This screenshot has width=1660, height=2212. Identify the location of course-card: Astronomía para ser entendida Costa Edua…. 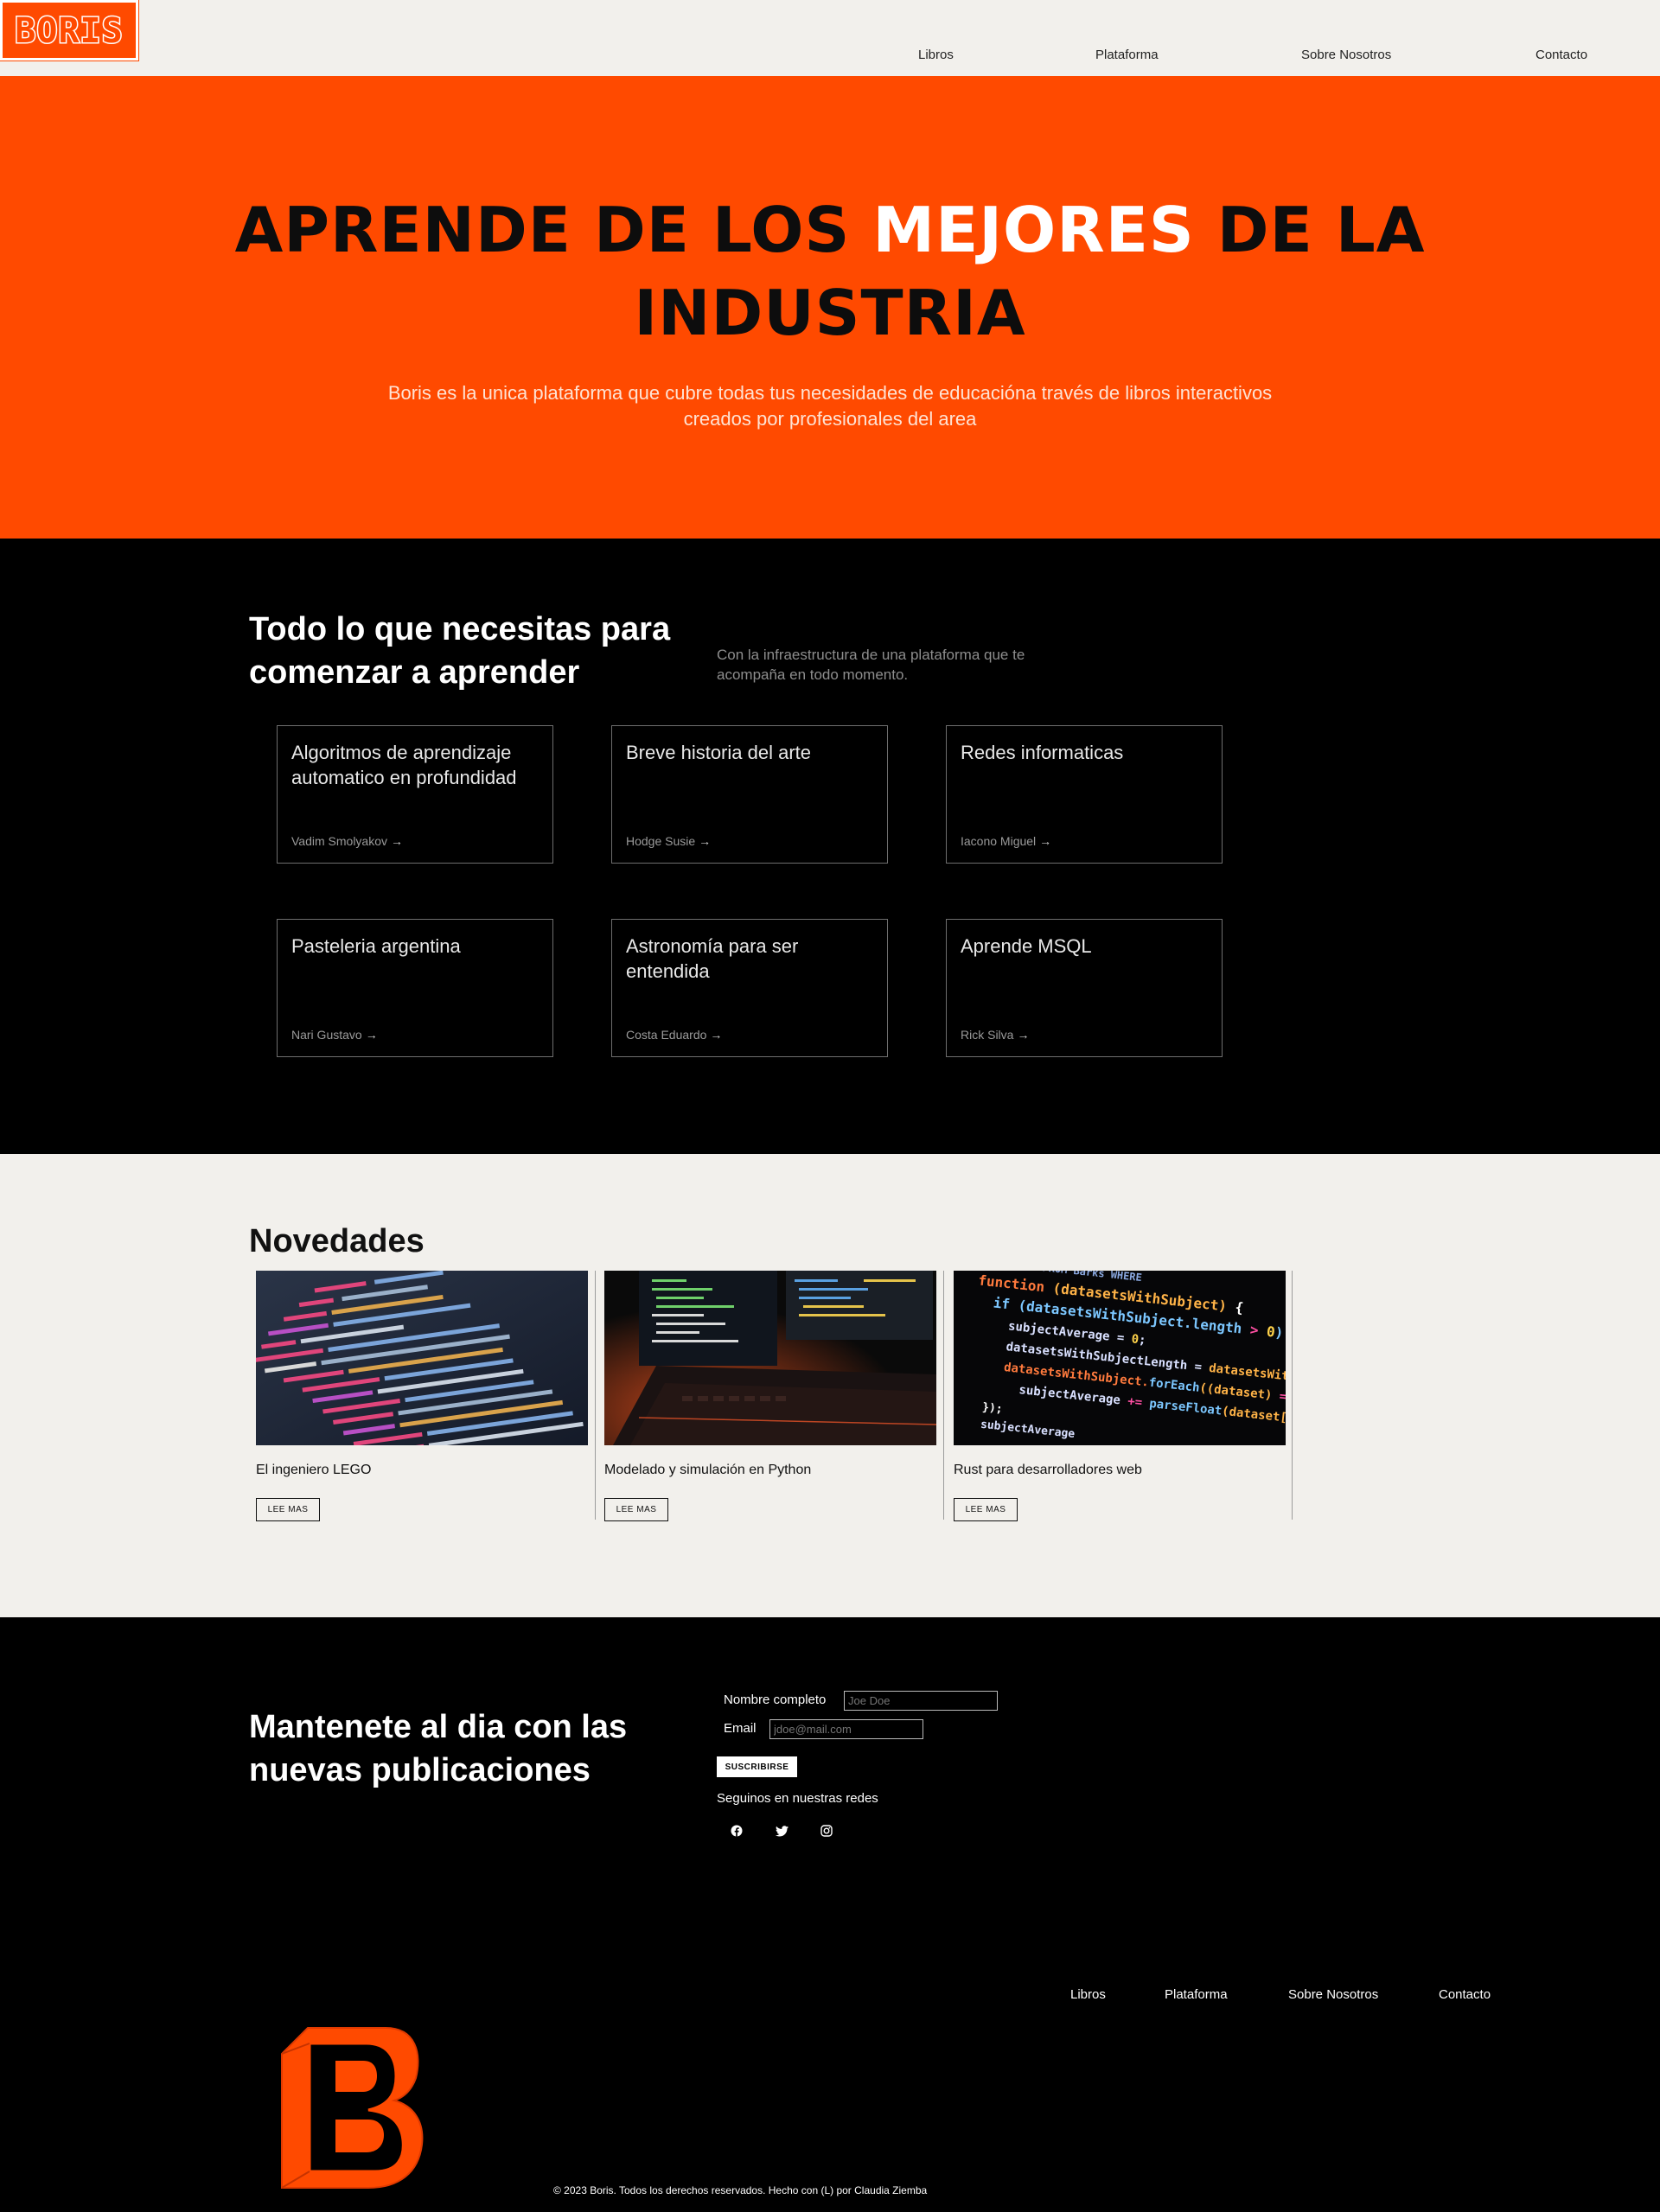
(749, 988).